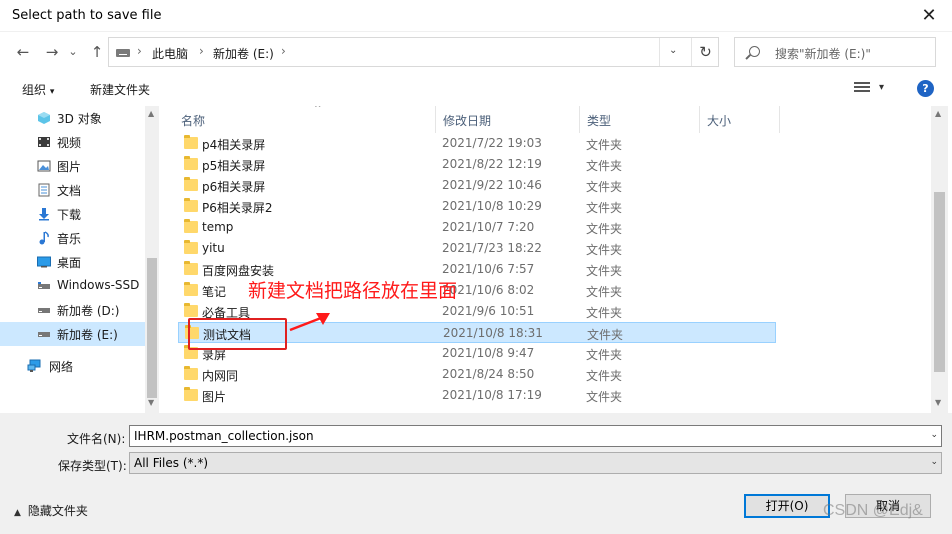  What do you see at coordinates (492, 206) in the screenshot?
I see `row-date: 2021/10/8 10:29` at bounding box center [492, 206].